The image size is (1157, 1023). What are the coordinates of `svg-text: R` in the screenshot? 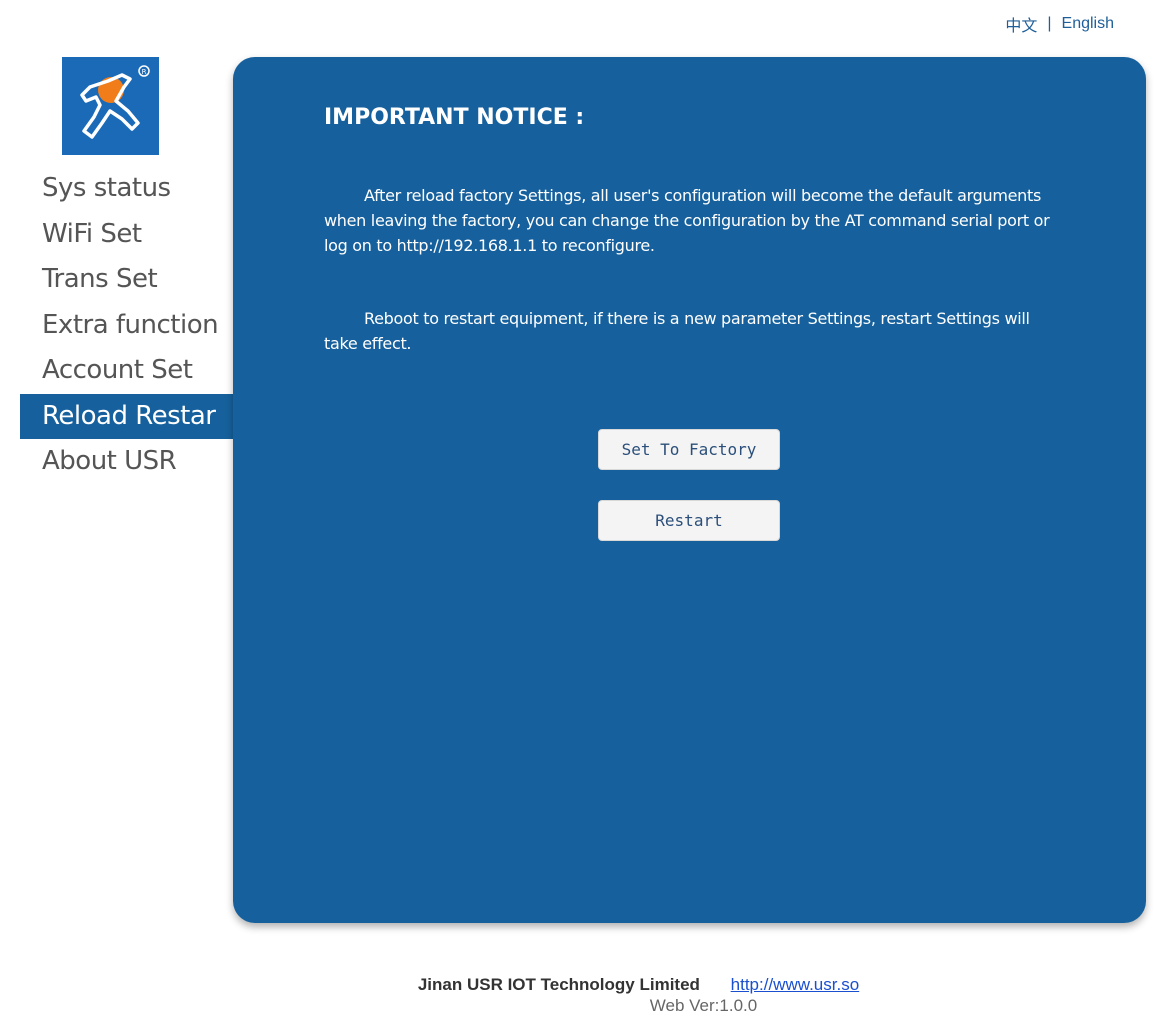 It's located at (144, 72).